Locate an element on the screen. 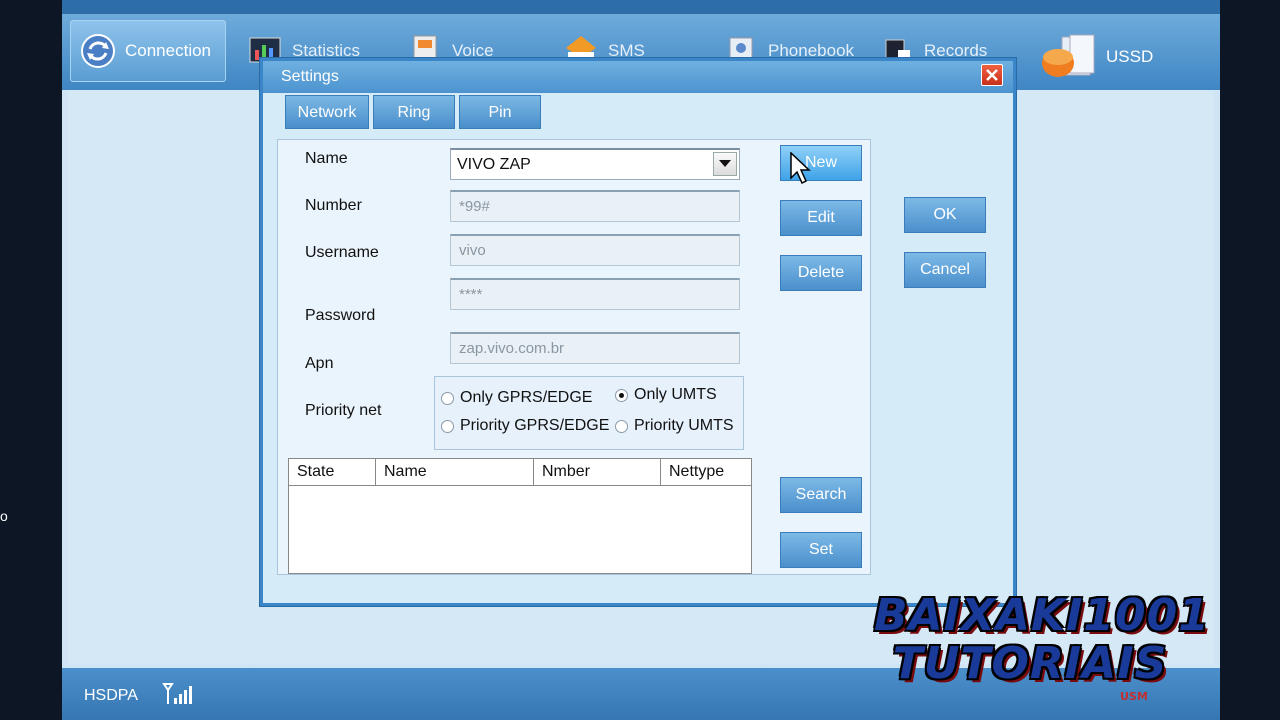 This screenshot has width=1280, height=720. profile-name-value: VIVO ZAP is located at coordinates (494, 164).